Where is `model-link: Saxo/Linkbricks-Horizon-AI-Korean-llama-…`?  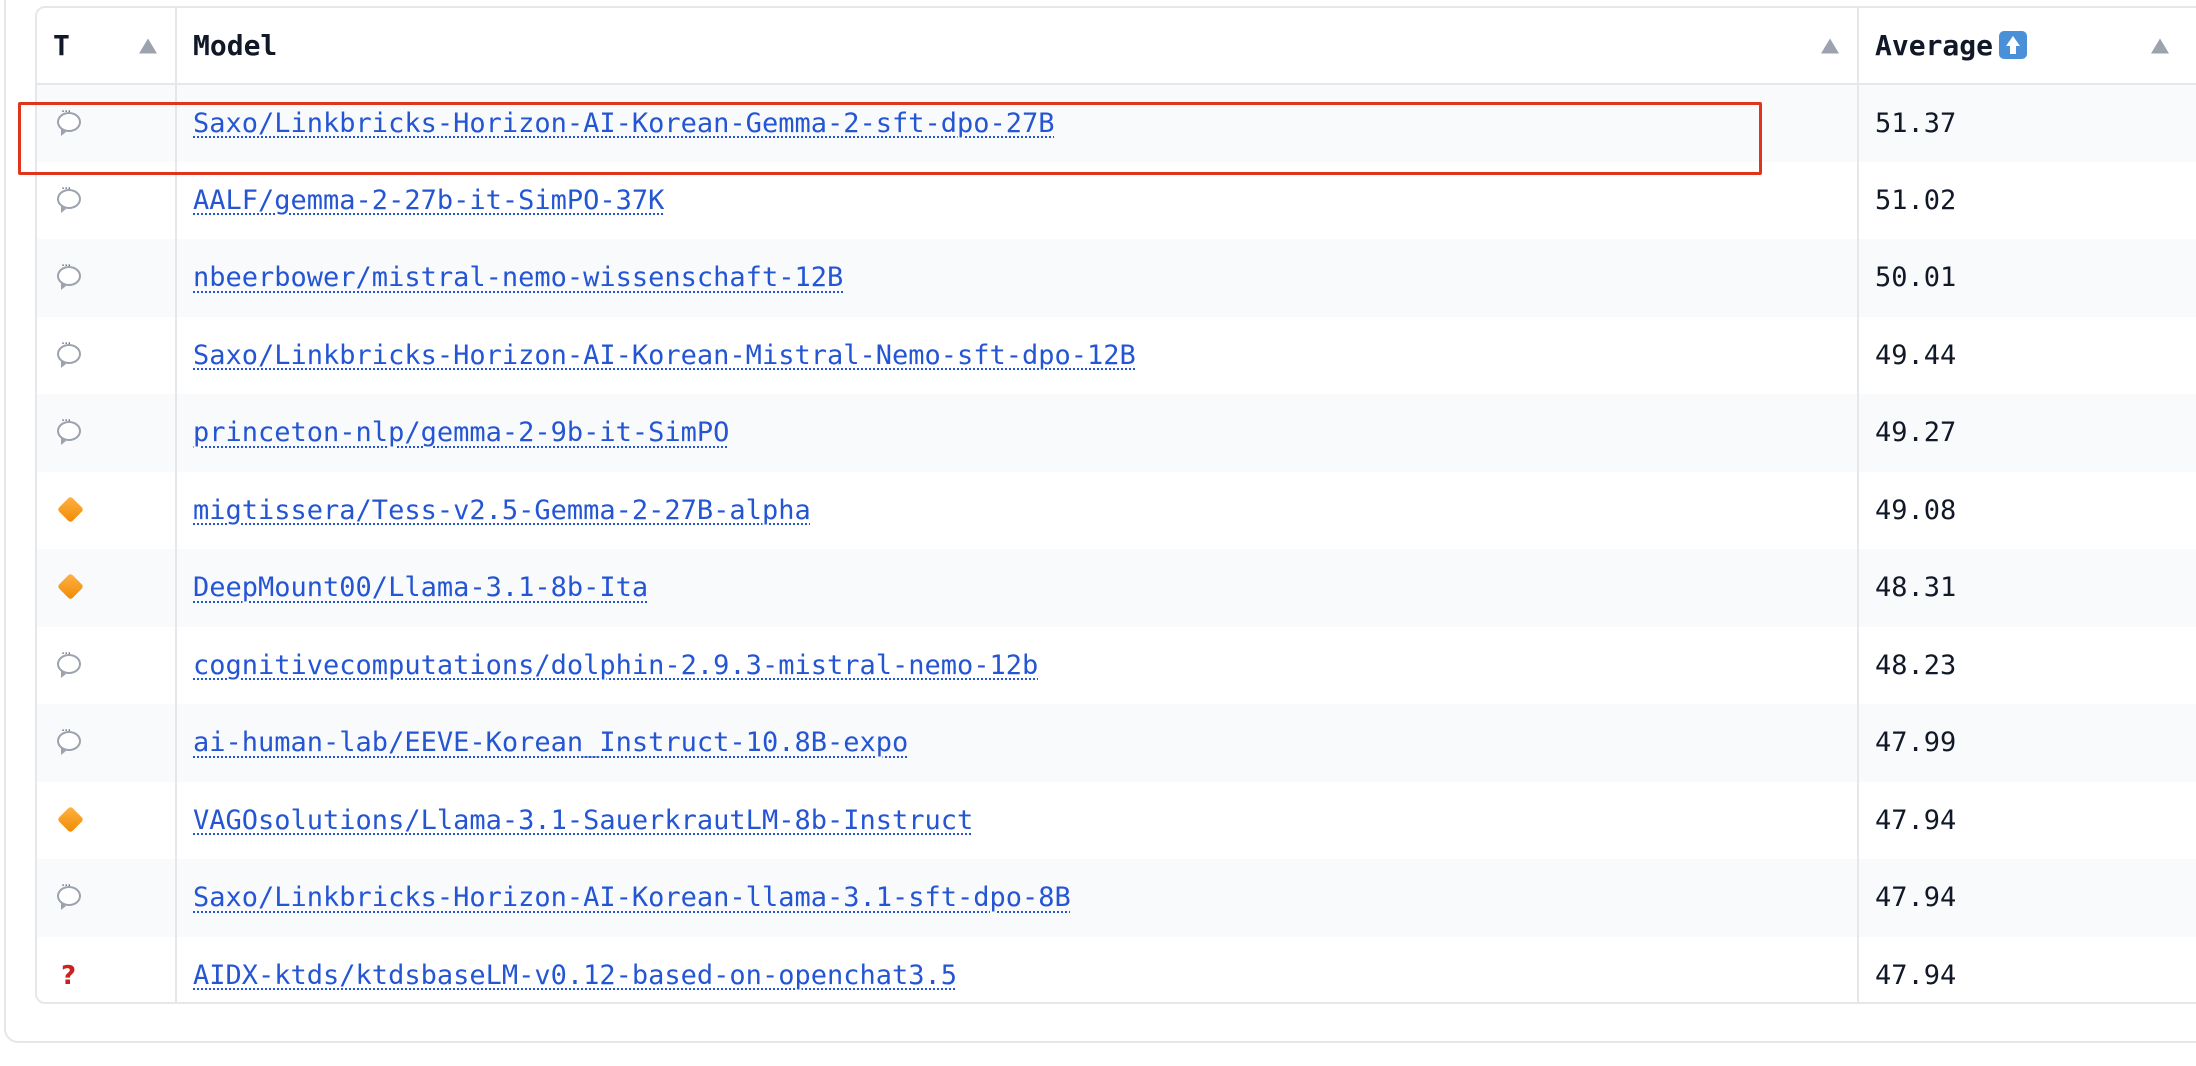 model-link: Saxo/Linkbricks-Horizon-AI-Korean-llama-… is located at coordinates (632, 897).